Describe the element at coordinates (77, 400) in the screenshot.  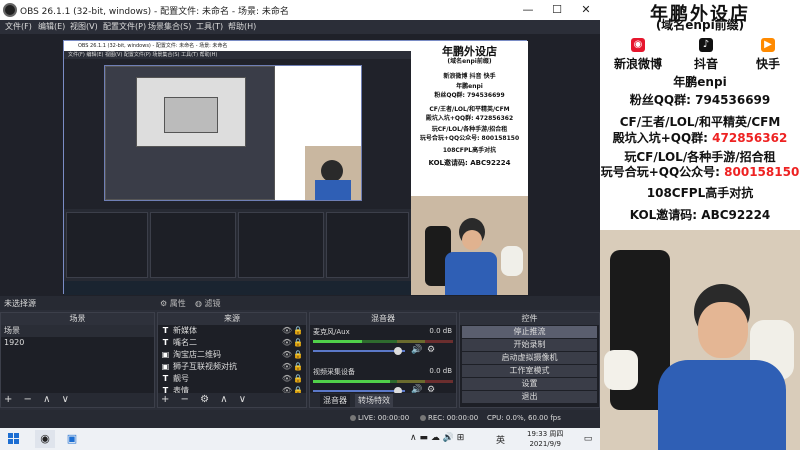
I see `scenes-footer-buttons: + − ∧ ∨` at that location.